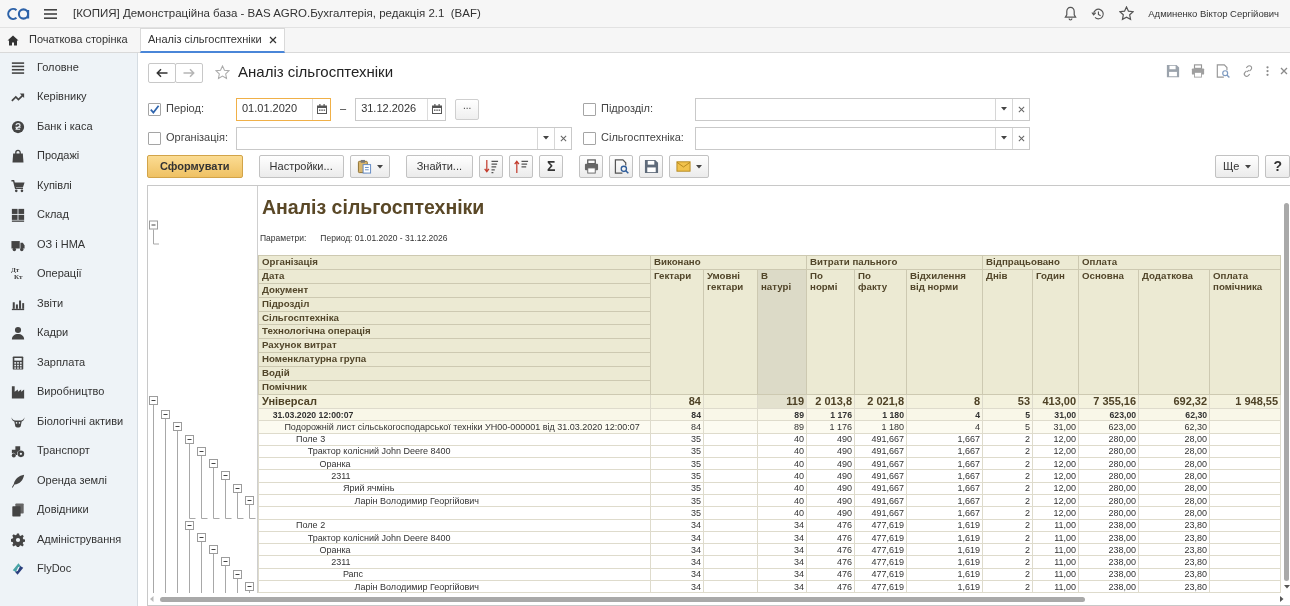 The image size is (1290, 606). Describe the element at coordinates (162, 72) in the screenshot. I see `back-button` at that location.